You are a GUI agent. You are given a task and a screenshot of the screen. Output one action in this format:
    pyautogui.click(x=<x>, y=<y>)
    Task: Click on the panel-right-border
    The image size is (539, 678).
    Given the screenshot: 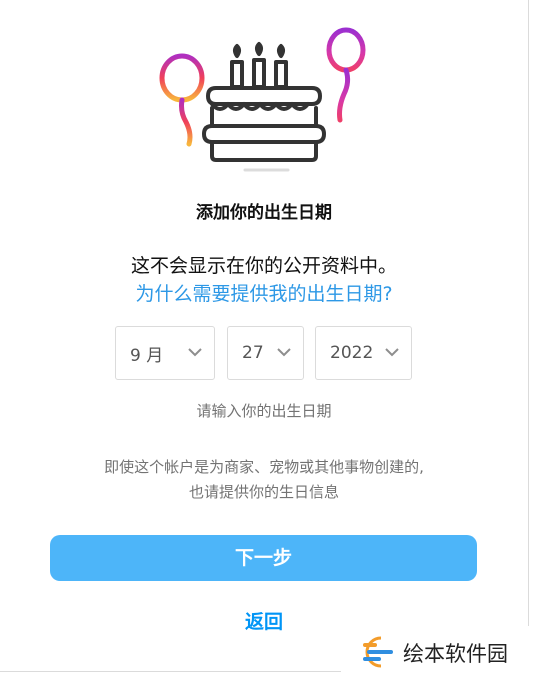 What is the action you would take?
    pyautogui.click(x=528, y=339)
    